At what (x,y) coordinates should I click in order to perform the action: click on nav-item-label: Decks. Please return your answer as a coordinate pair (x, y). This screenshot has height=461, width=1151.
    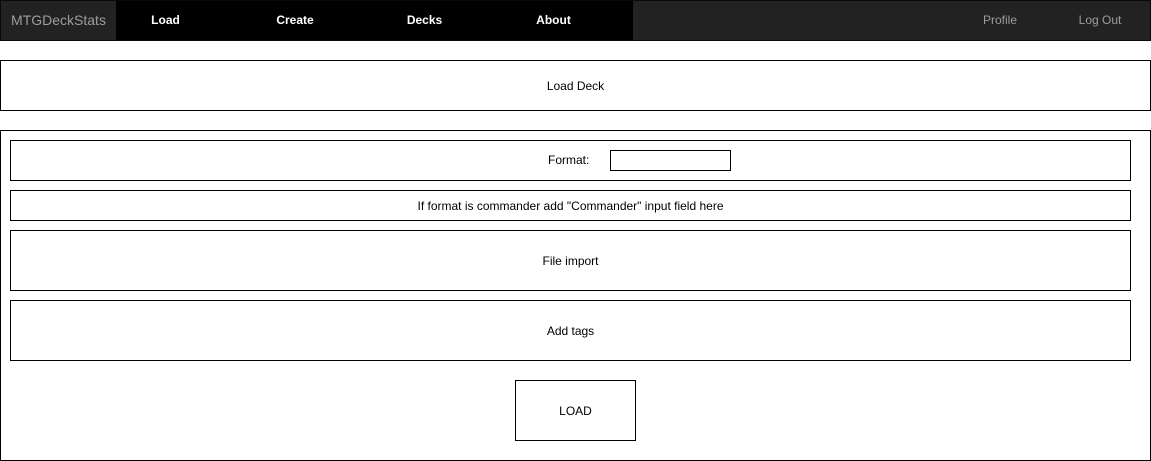
    Looking at the image, I should click on (424, 20).